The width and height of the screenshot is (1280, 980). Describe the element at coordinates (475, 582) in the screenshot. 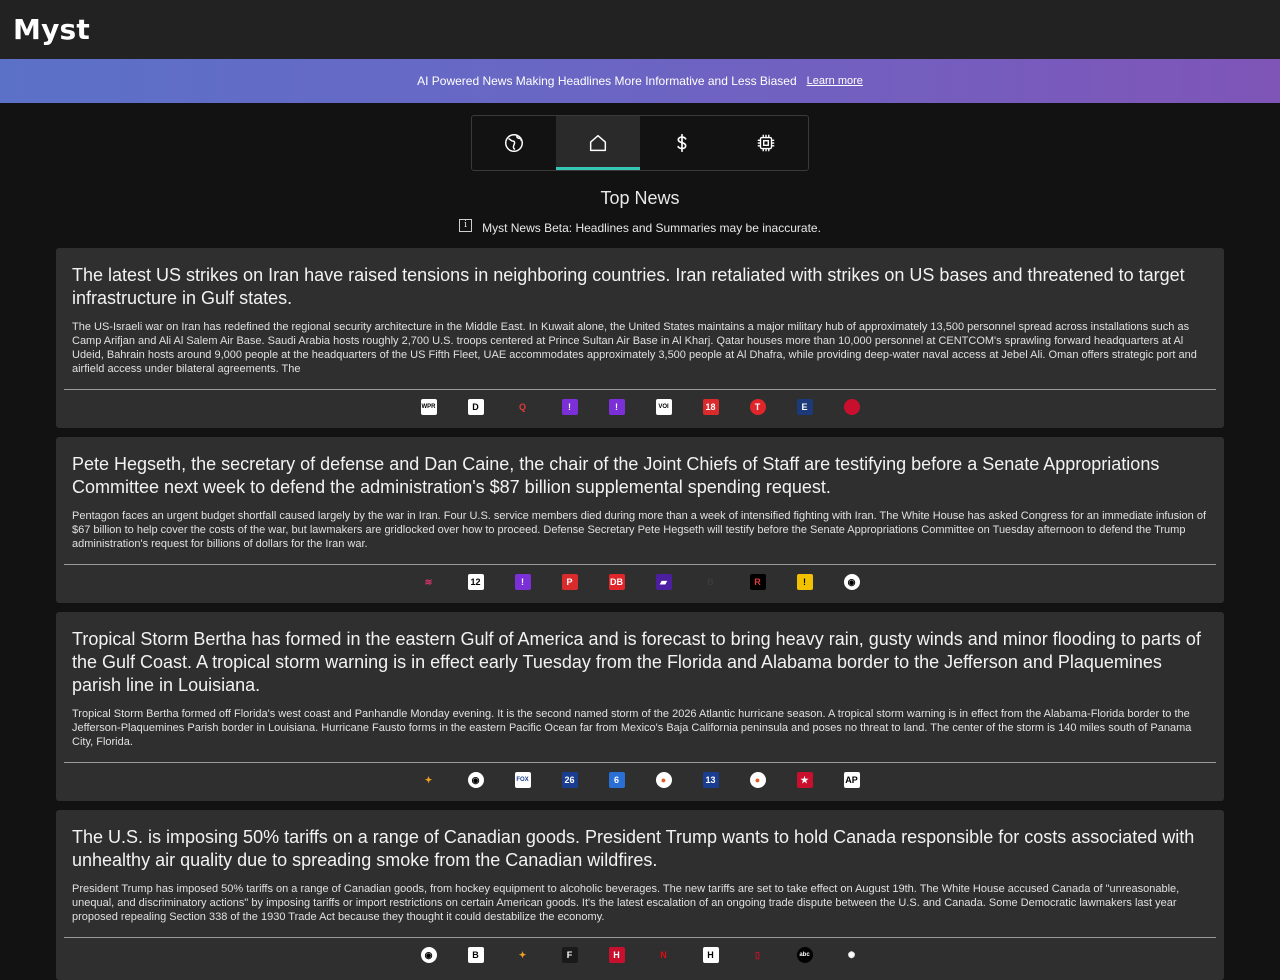

I see `source-logo-icon: 12` at that location.